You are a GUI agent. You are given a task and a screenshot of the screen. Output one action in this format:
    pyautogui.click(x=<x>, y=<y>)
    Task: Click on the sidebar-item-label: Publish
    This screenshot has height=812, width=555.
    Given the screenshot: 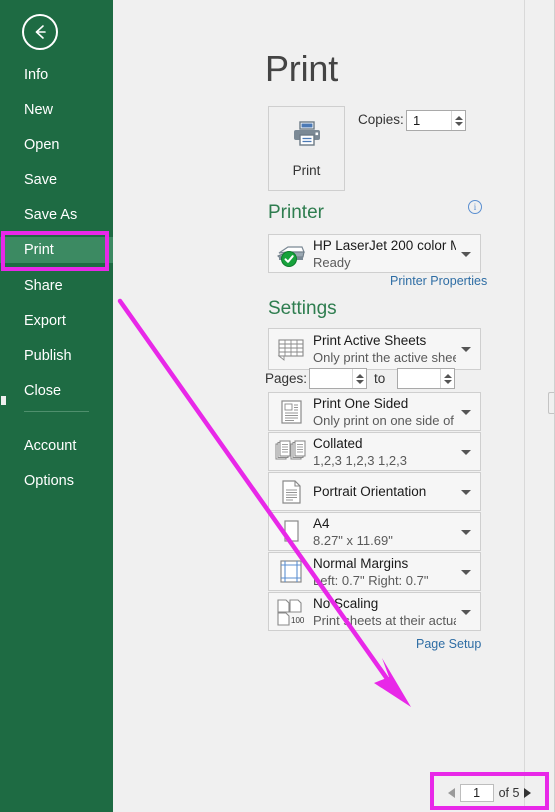 What is the action you would take?
    pyautogui.click(x=48, y=356)
    